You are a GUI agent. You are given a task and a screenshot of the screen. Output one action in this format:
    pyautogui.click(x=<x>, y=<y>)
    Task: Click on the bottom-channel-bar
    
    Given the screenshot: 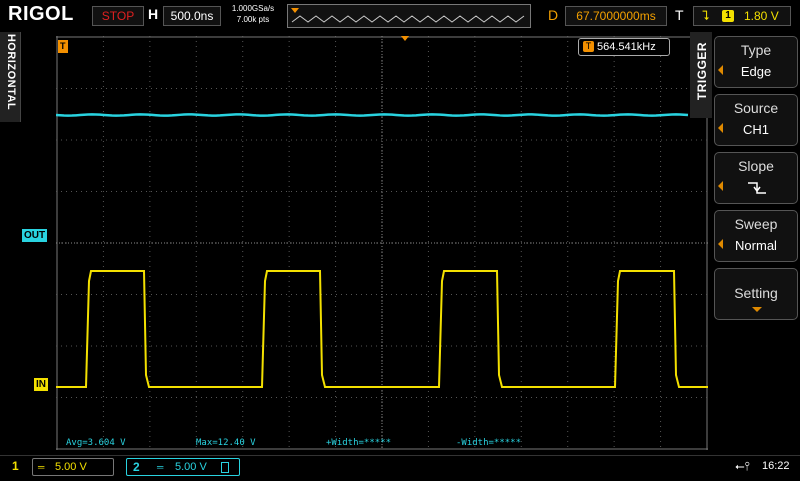 What is the action you would take?
    pyautogui.click(x=400, y=468)
    